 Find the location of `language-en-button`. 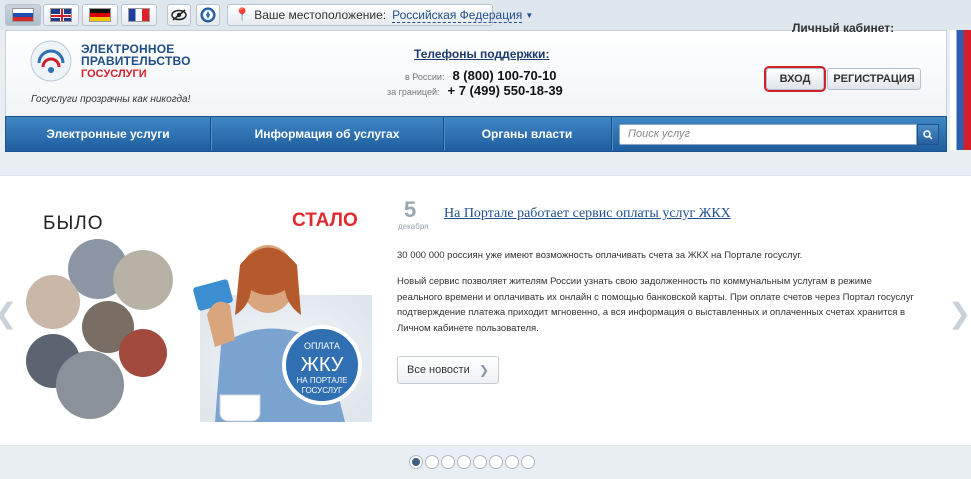

language-en-button is located at coordinates (61, 15).